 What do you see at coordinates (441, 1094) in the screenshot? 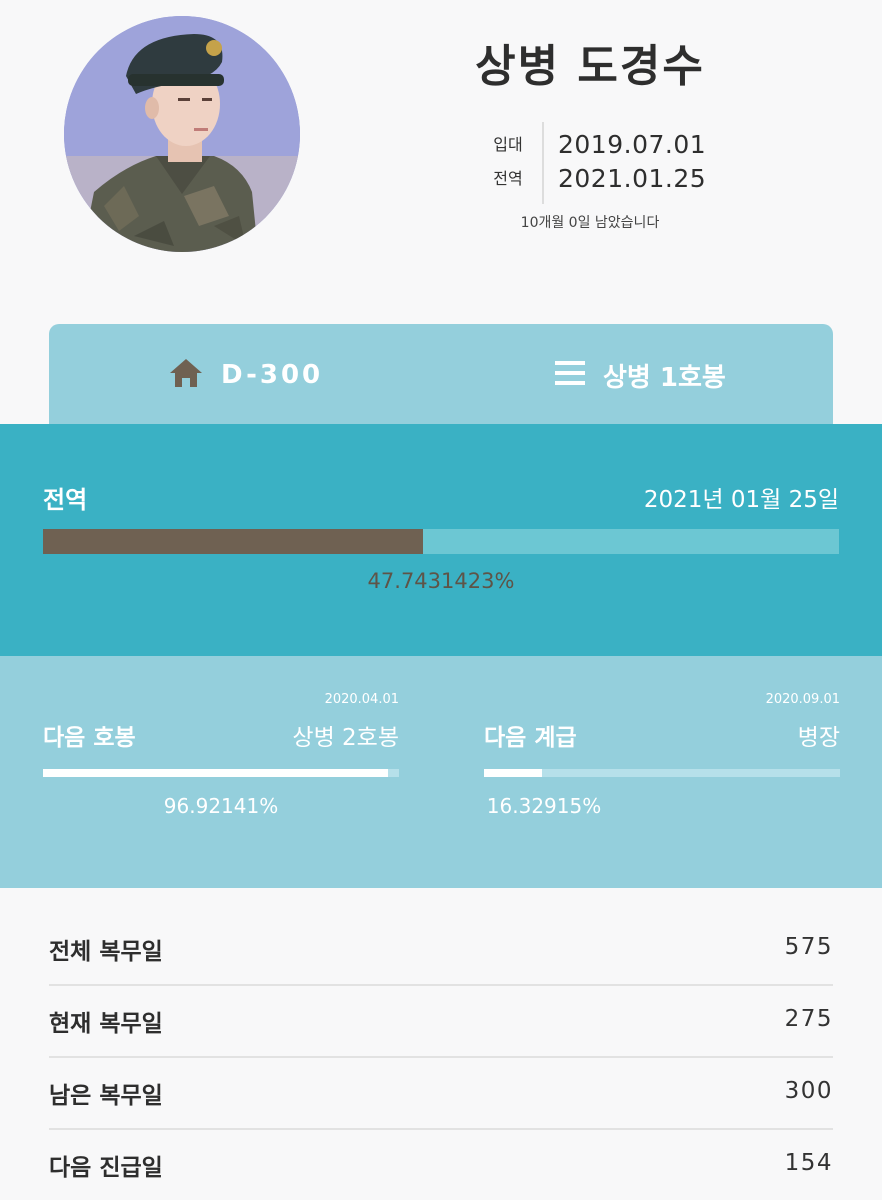
I see `list-item: 남은 복무일 300` at bounding box center [441, 1094].